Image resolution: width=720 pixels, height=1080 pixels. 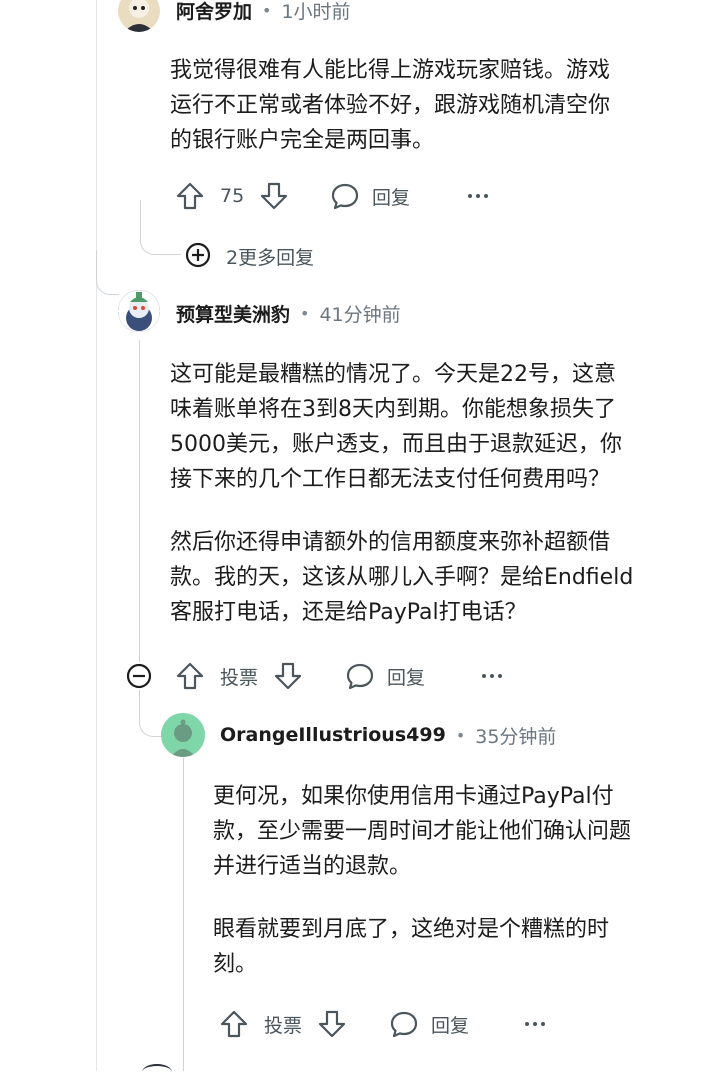 I want to click on thread-line-comment3, so click(x=183, y=914).